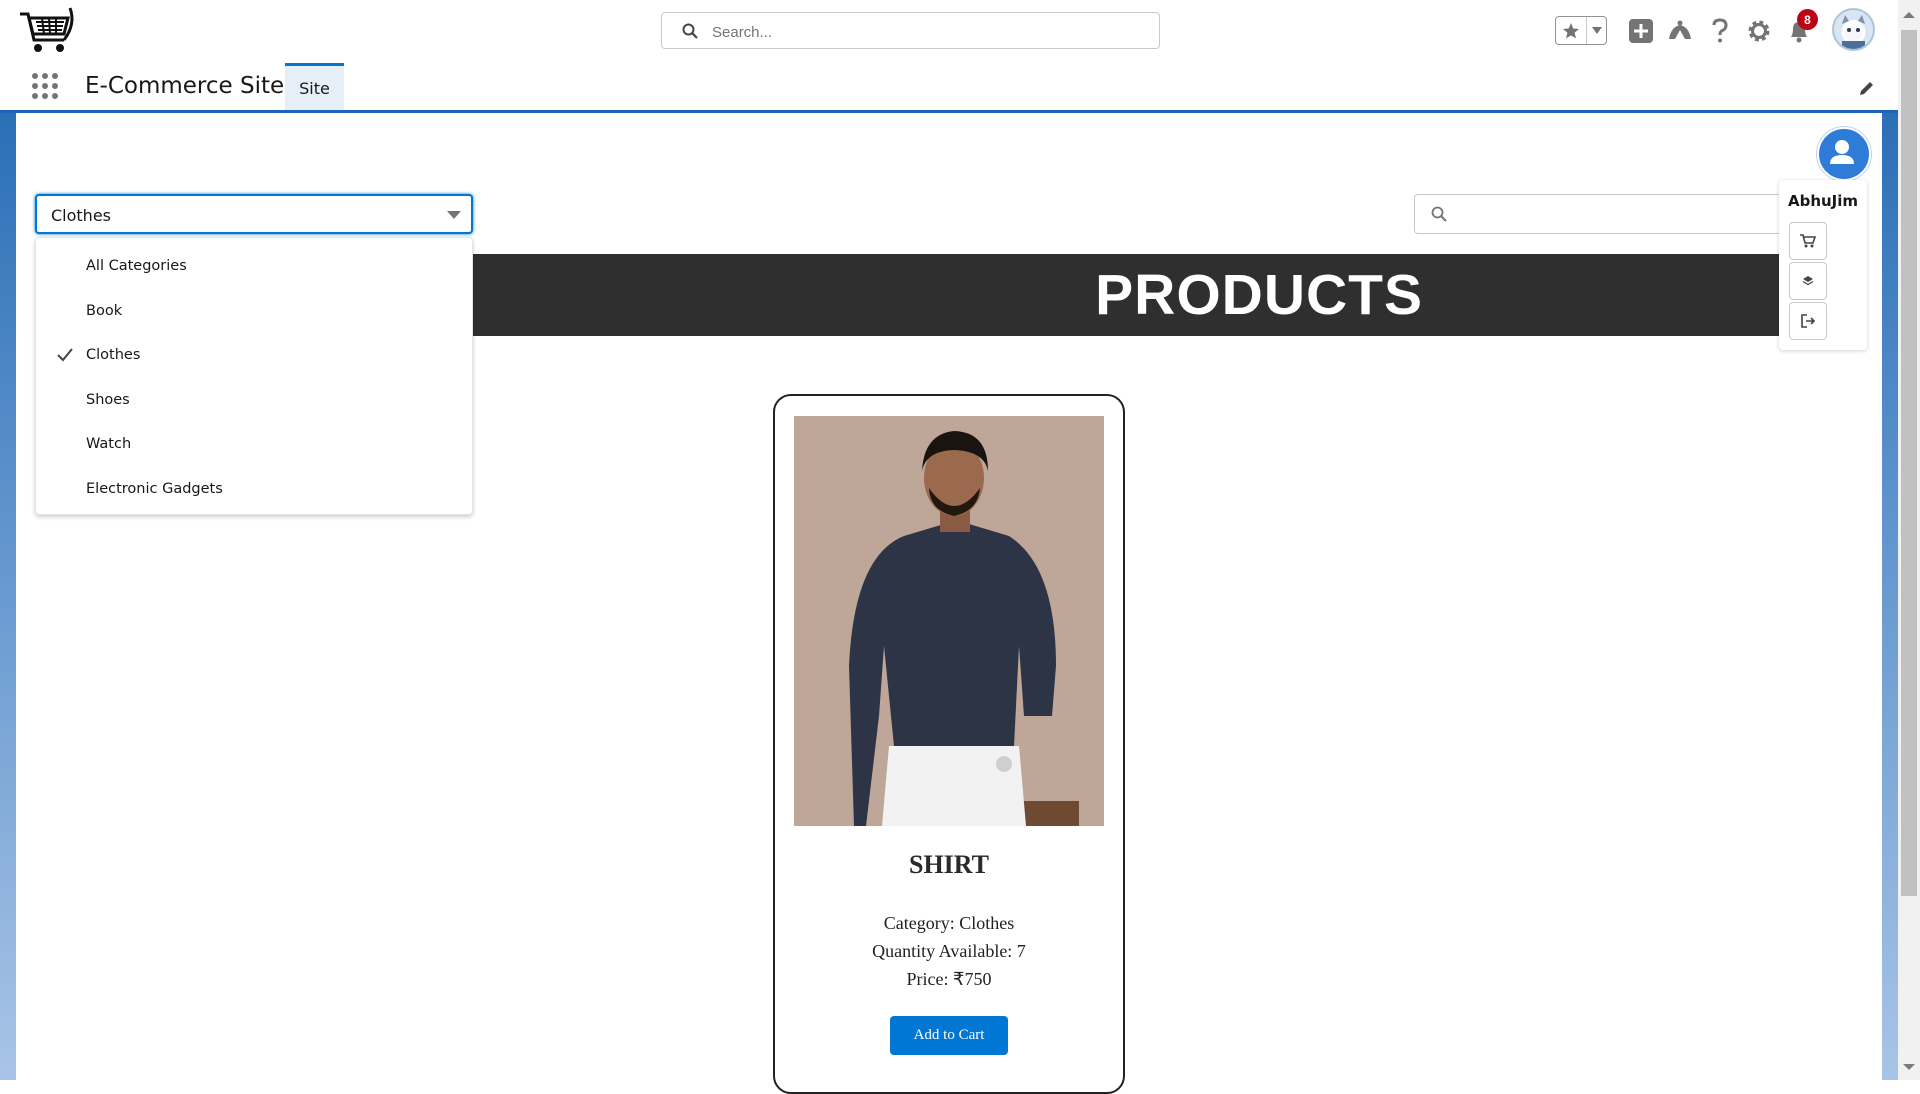 The image size is (1920, 1094). What do you see at coordinates (1823, 201) in the screenshot?
I see `user-name: AbhuJim` at bounding box center [1823, 201].